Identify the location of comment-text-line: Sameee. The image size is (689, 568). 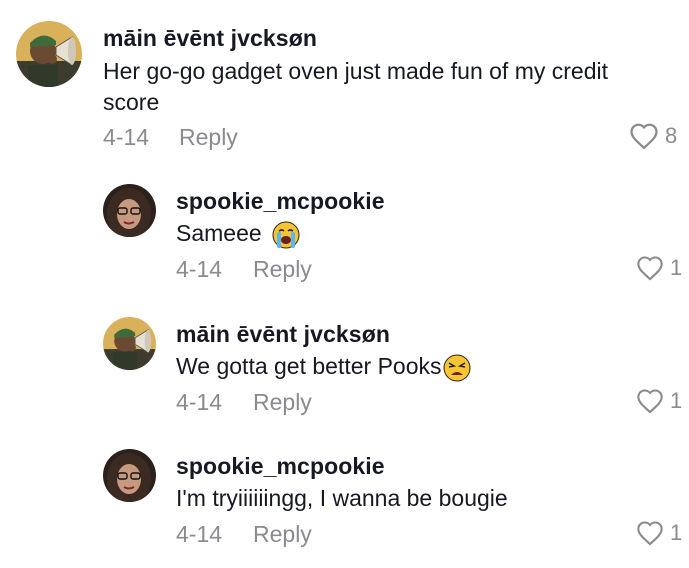
(238, 233).